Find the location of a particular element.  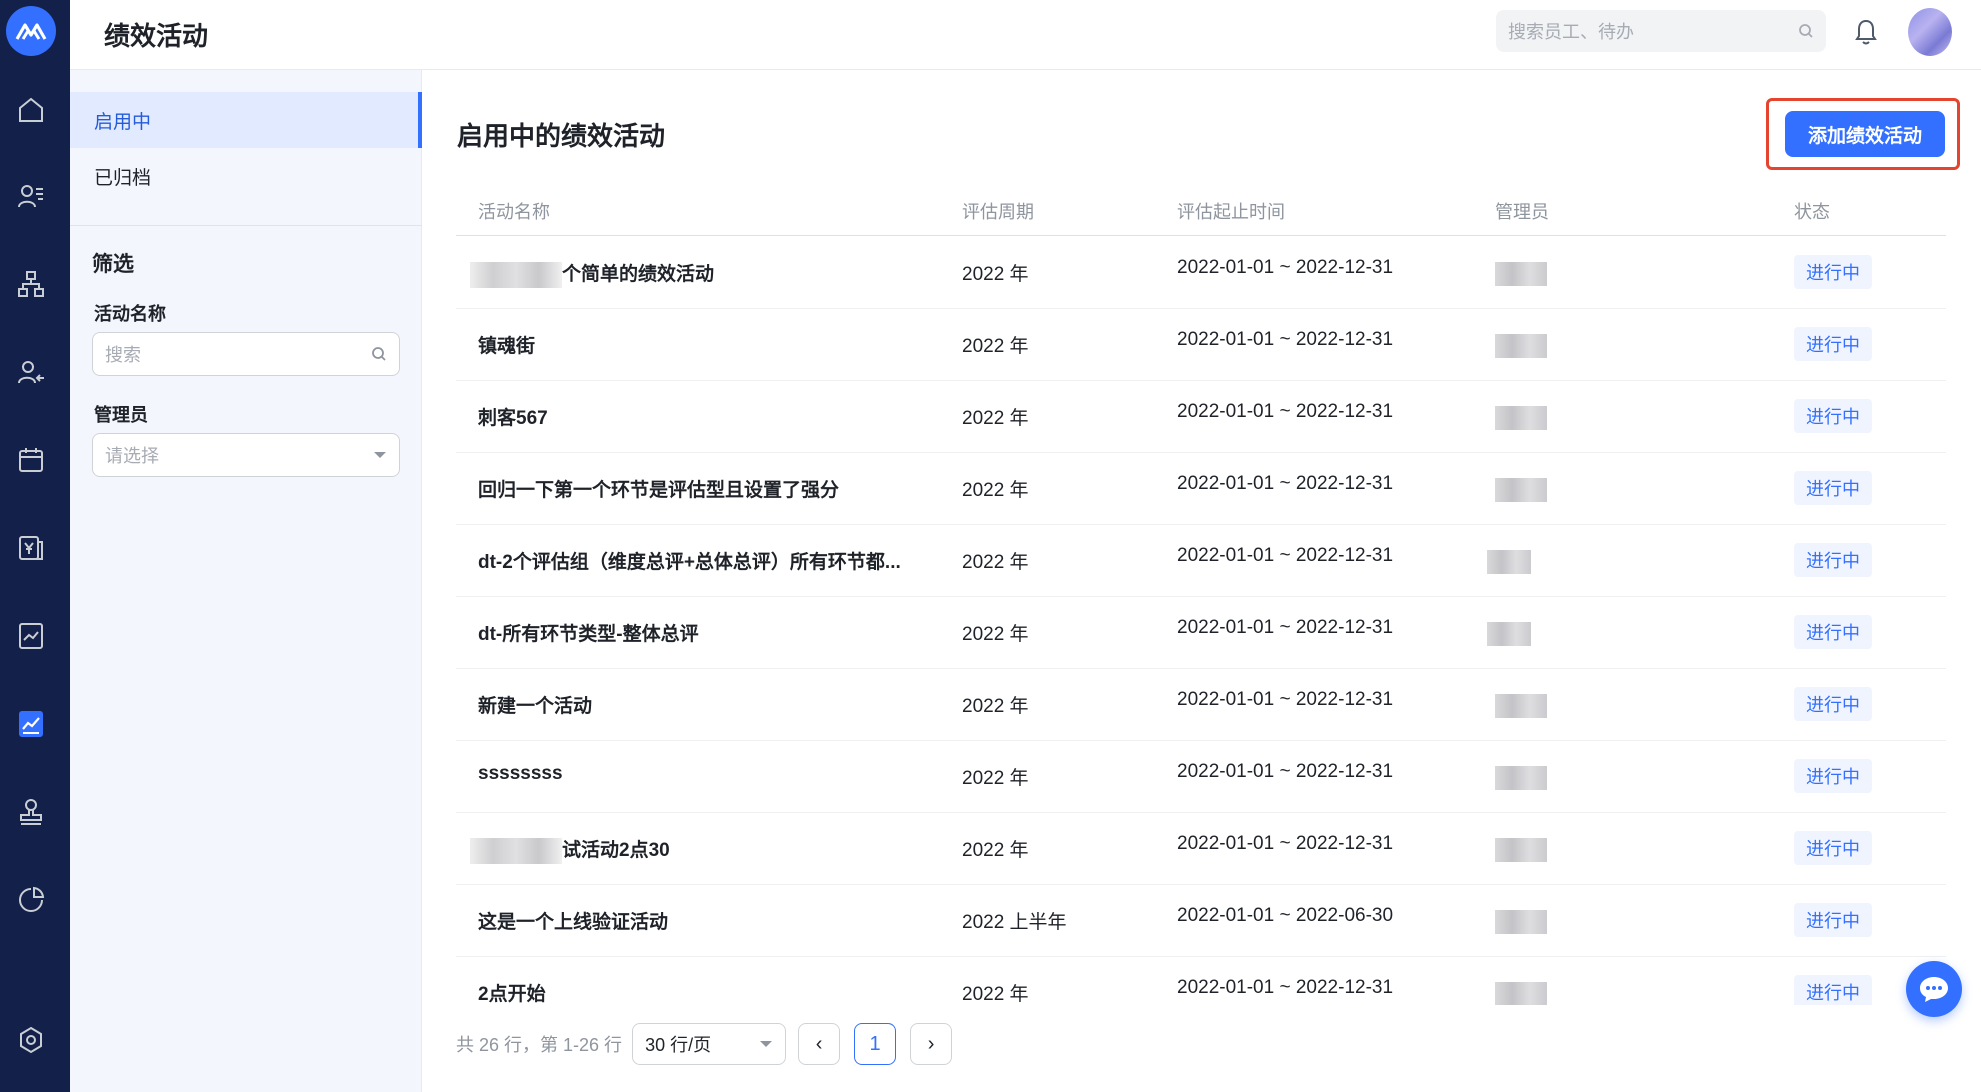

pagination: 共 26 行，第 1-26 行 30 行/页 ‹ 1 › is located at coordinates (711, 1044).